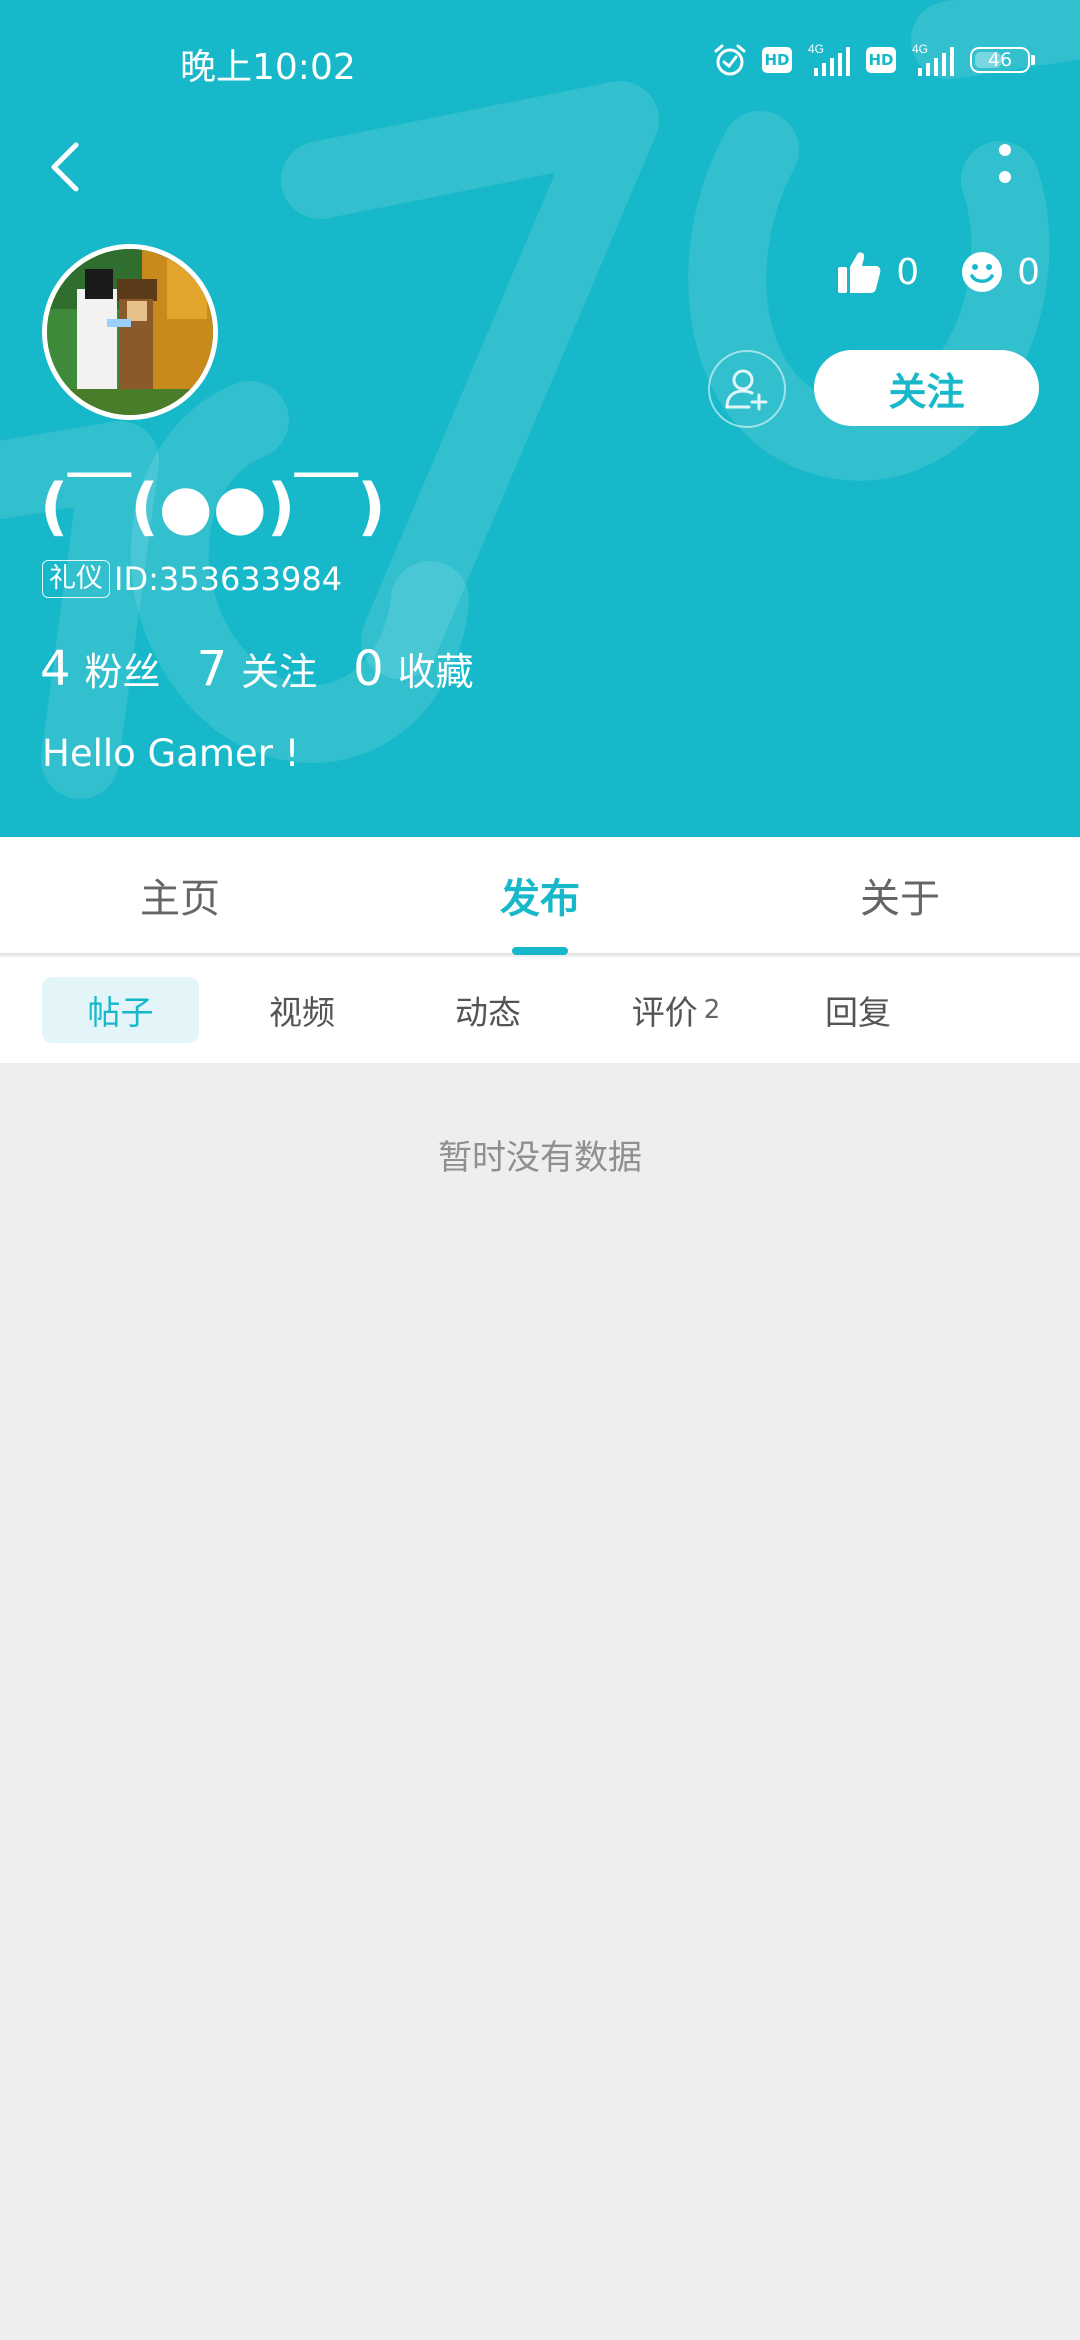  I want to click on subtab-replies: 回复, so click(858, 1010).